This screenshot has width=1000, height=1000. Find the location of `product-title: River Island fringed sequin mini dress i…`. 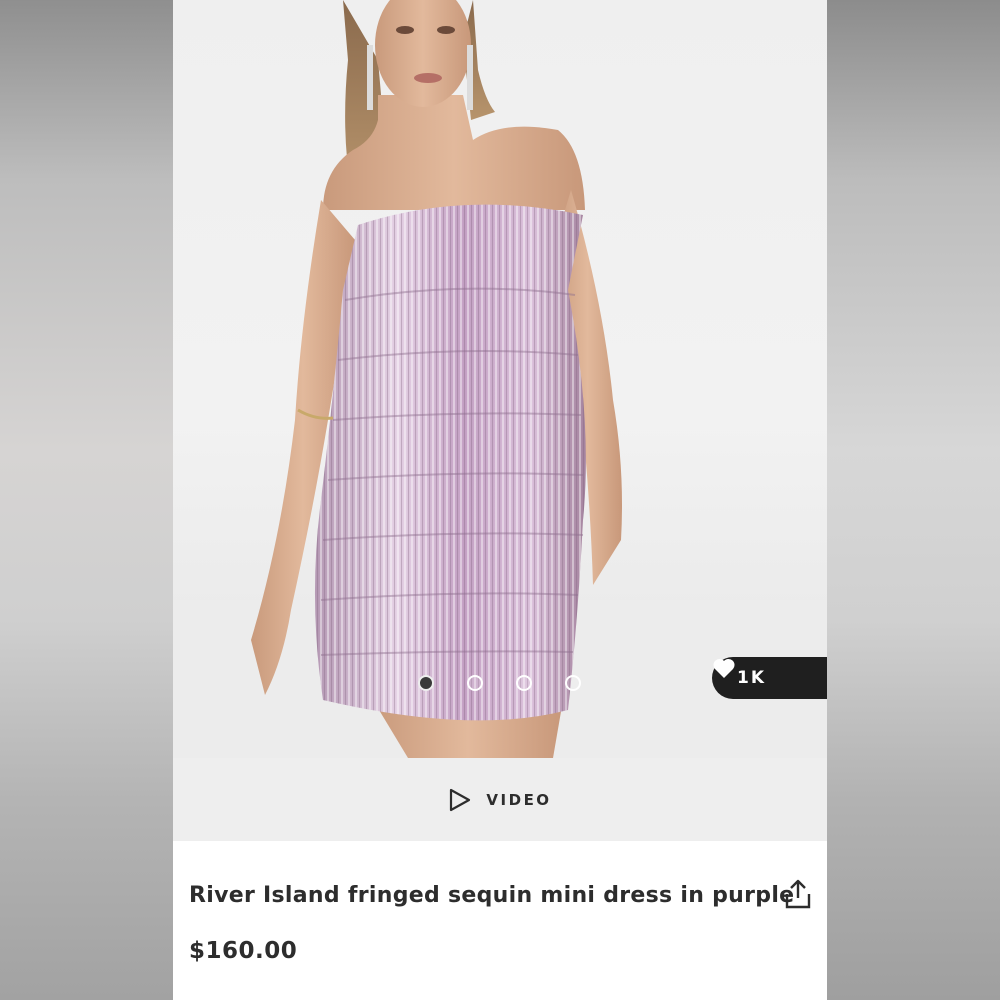

product-title: River Island fringed sequin mini dress i… is located at coordinates (492, 895).